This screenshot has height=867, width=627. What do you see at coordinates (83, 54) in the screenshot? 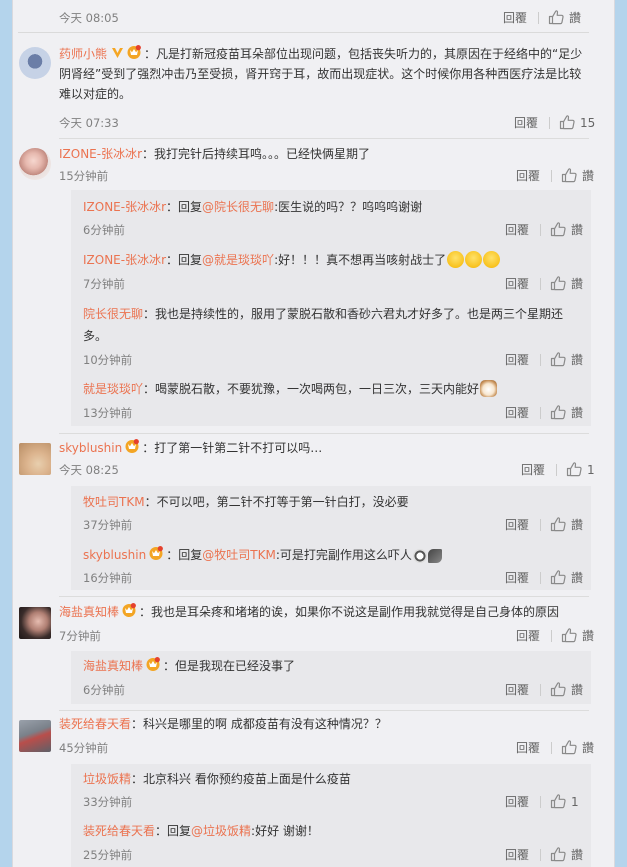
I see `username-link: 药师小熊` at bounding box center [83, 54].